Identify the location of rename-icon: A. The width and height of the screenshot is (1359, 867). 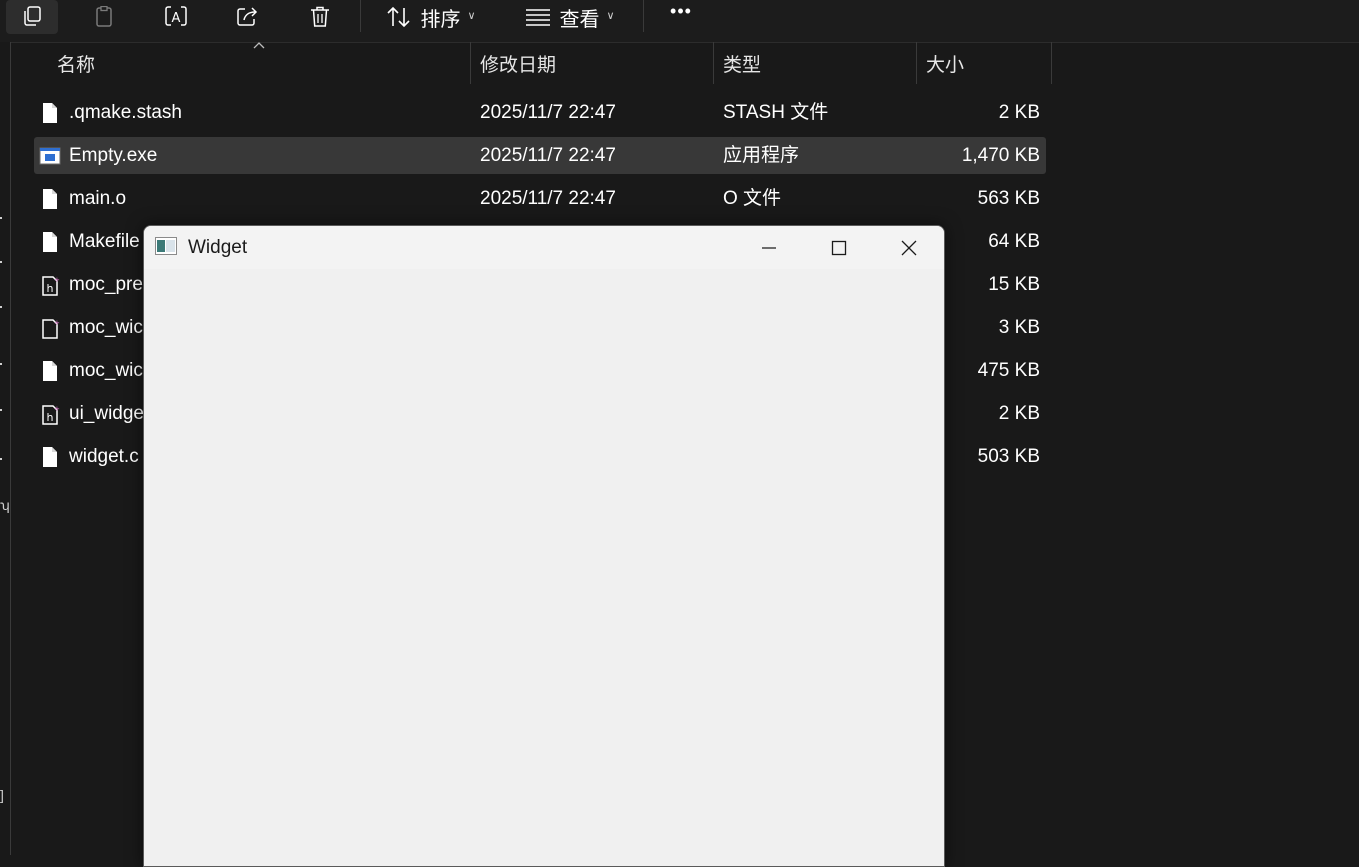
(176, 16).